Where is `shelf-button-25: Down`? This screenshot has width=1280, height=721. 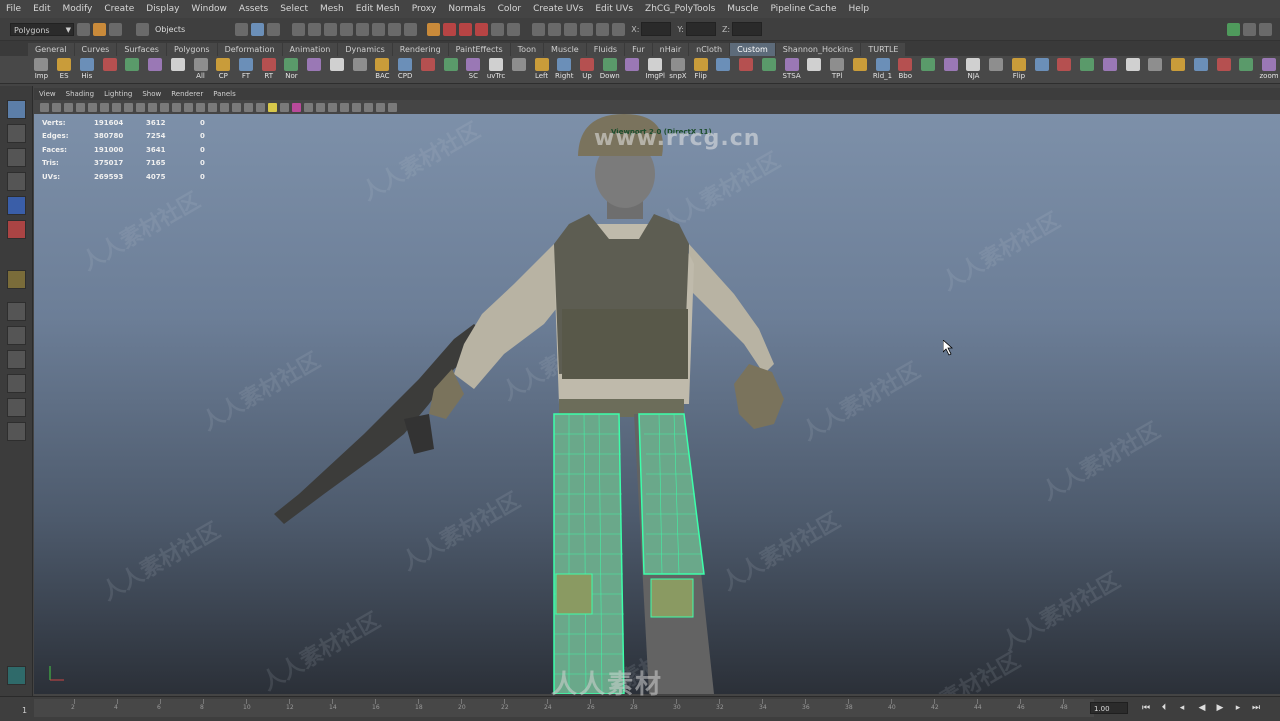
shelf-button-25: Down is located at coordinates (609, 70).